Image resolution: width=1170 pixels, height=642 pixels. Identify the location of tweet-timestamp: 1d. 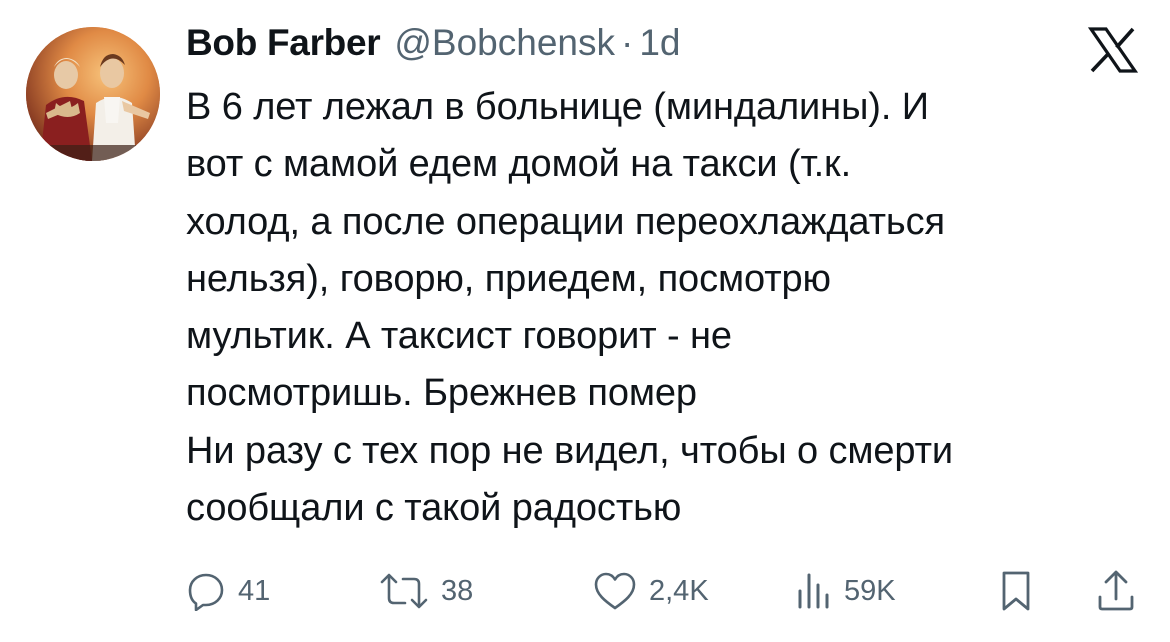
(659, 43).